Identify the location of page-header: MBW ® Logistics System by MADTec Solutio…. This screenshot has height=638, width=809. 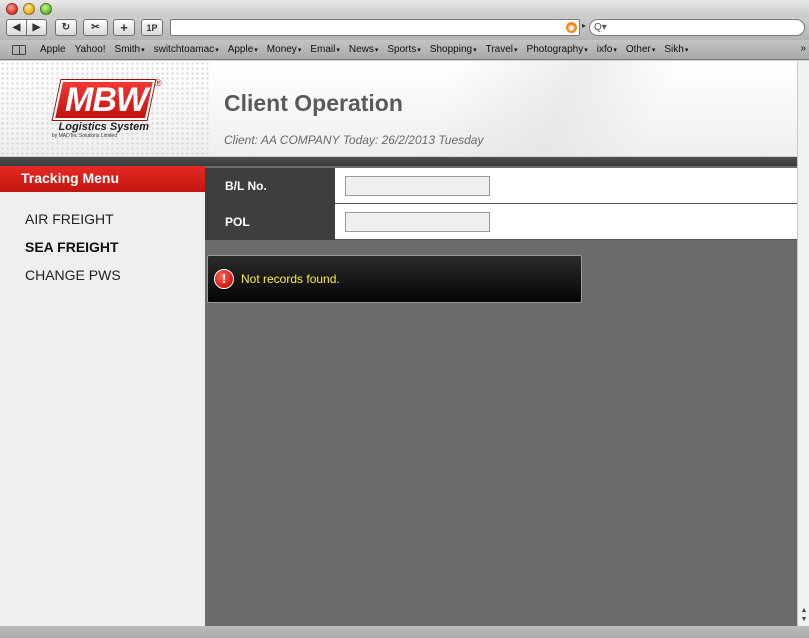
(398, 109).